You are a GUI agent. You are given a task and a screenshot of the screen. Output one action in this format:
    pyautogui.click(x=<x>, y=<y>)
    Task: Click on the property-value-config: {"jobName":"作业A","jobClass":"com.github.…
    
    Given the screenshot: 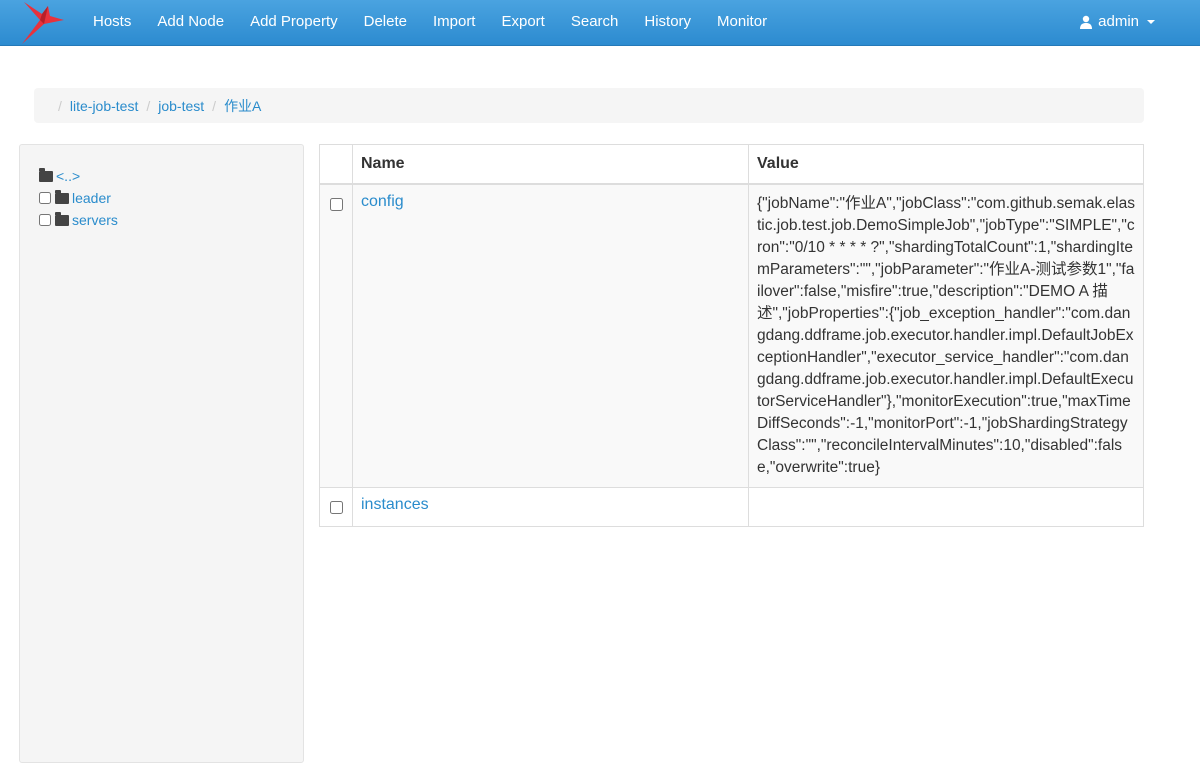 What is the action you would take?
    pyautogui.click(x=946, y=335)
    